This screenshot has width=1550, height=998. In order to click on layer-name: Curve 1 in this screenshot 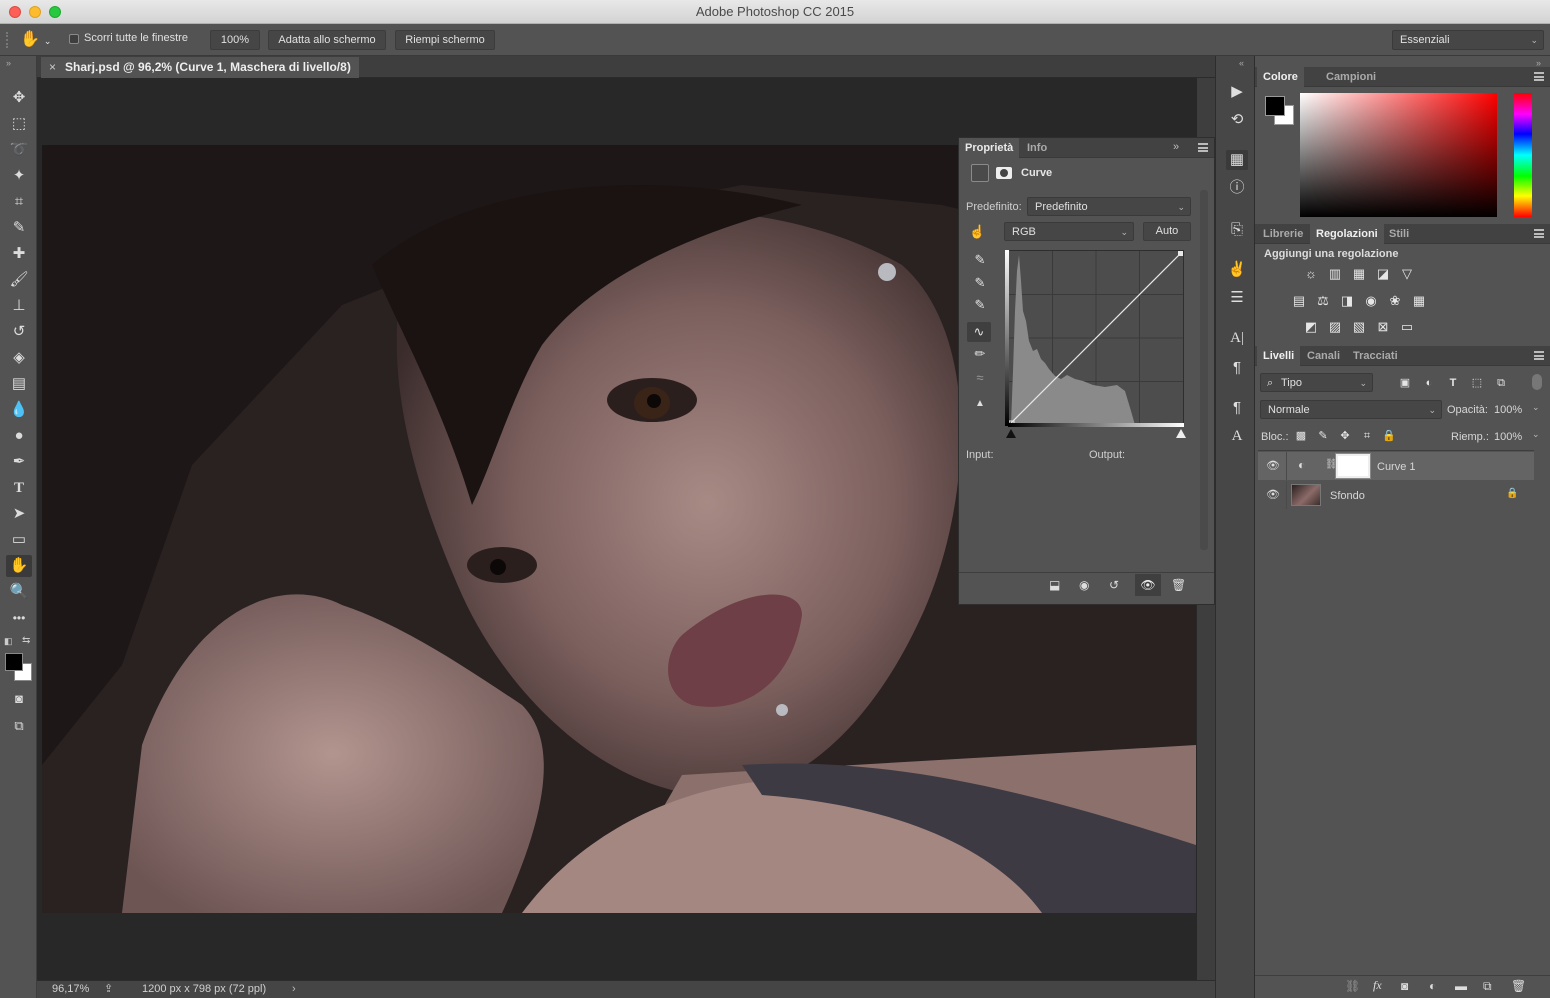, I will do `click(1396, 467)`.